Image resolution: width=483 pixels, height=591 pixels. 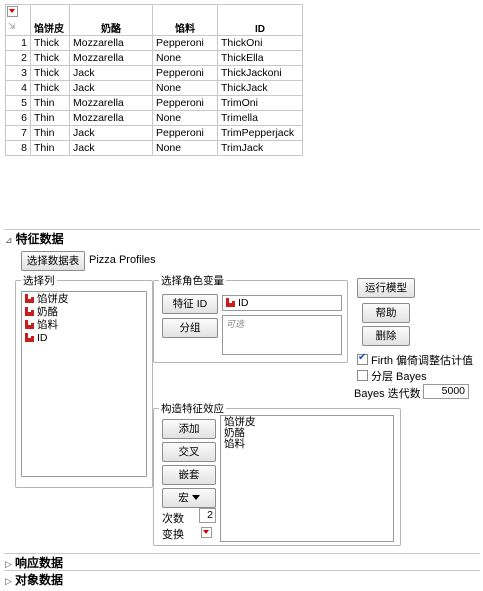 I want to click on bayes-iter-input: 5000, so click(x=446, y=391).